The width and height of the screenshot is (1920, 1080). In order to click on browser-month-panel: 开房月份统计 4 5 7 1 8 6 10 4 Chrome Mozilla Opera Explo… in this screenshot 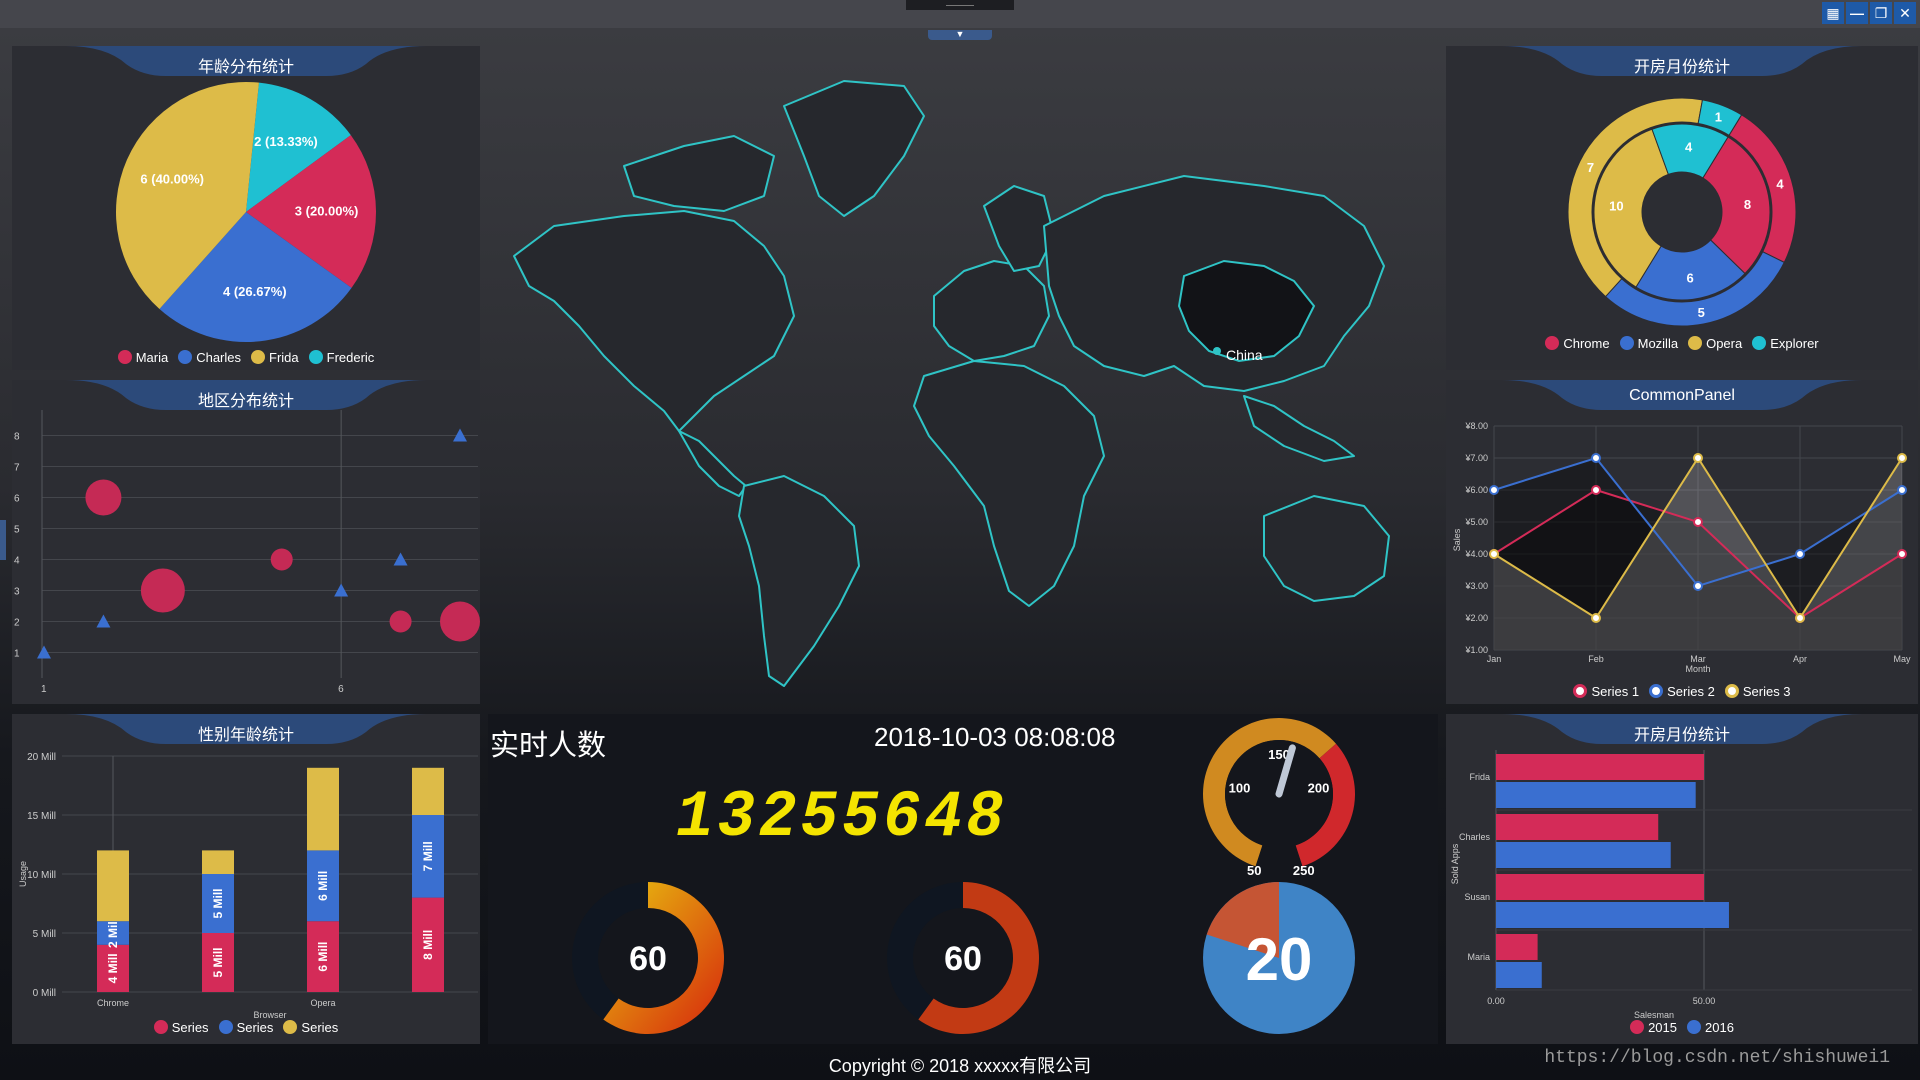, I will do `click(1682, 208)`.